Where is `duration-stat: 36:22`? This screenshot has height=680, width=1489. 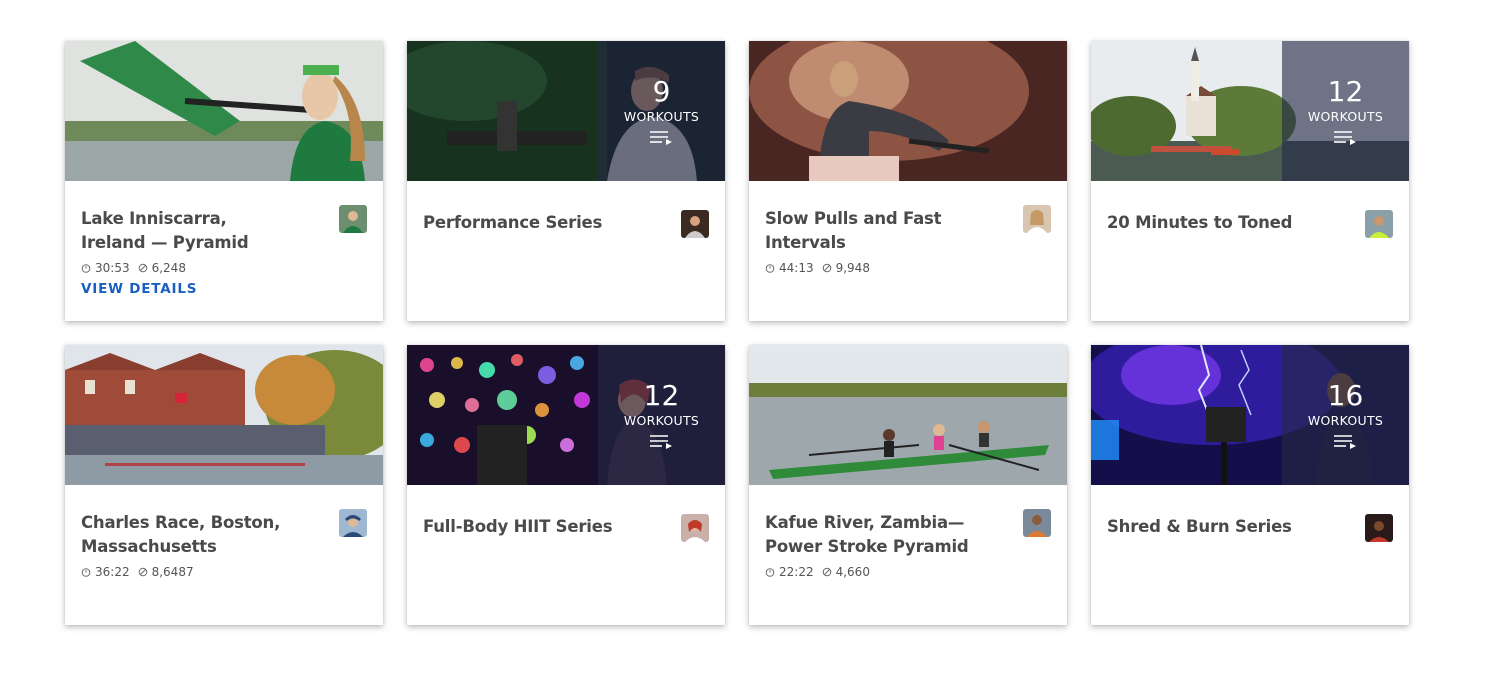
duration-stat: 36:22 is located at coordinates (105, 572).